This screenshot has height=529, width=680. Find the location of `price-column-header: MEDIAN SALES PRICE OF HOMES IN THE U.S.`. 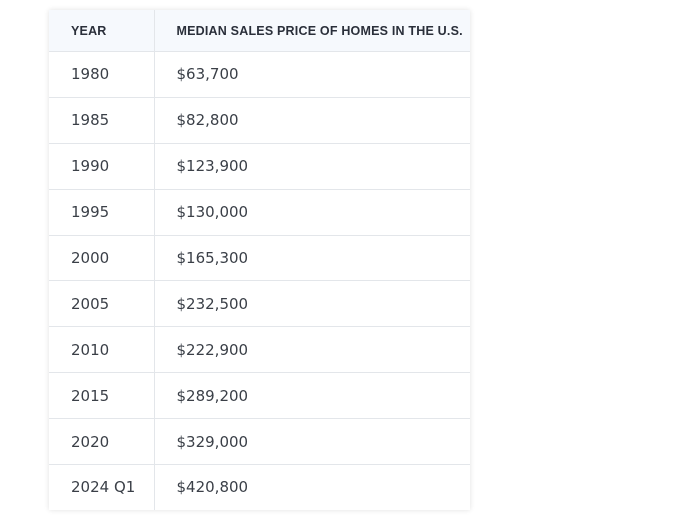

price-column-header: MEDIAN SALES PRICE OF HOMES IN THE U.S. is located at coordinates (312, 31).